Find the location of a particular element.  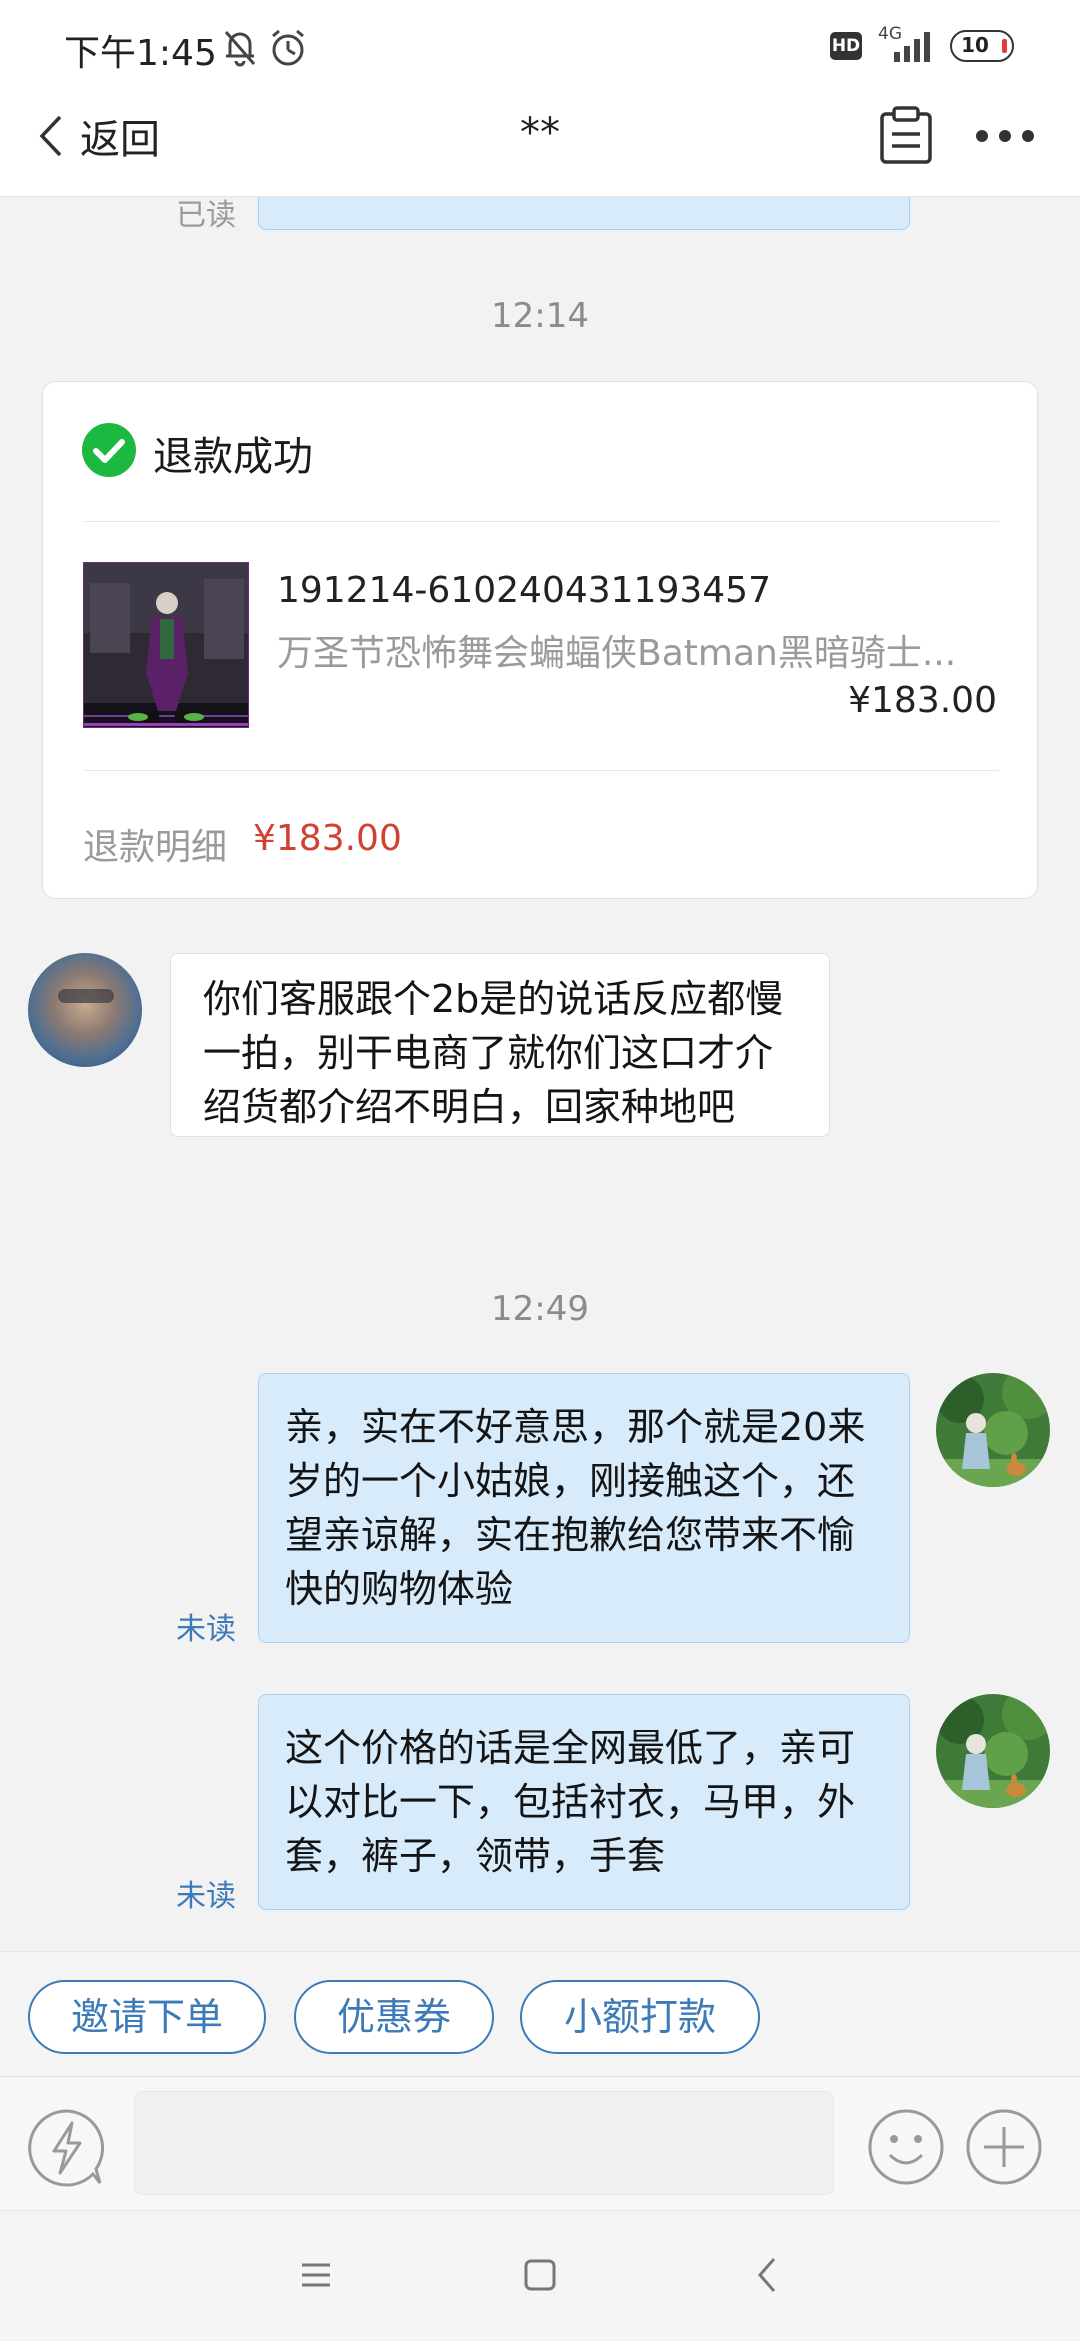

small-payment-button: 小额打款 is located at coordinates (640, 2017).